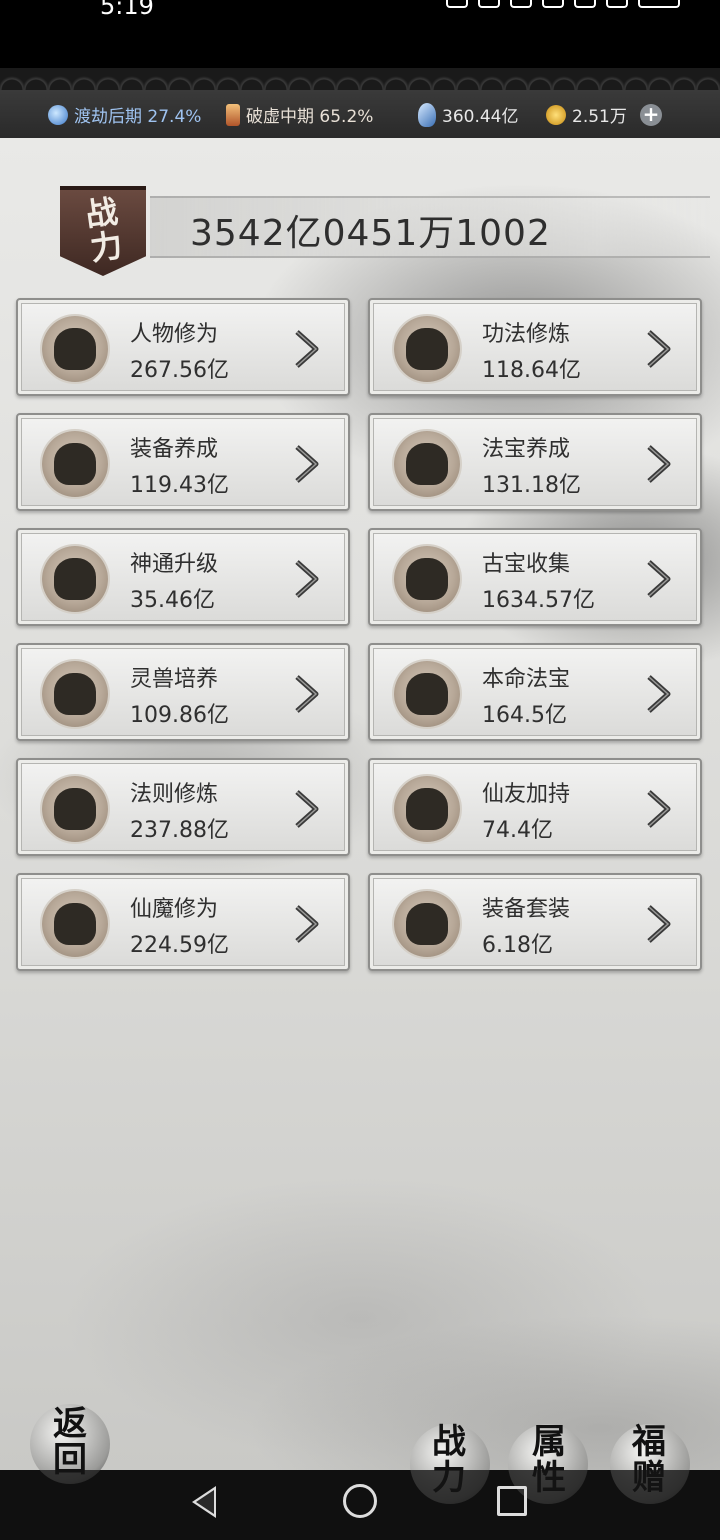  I want to click on decorative-top-band, so click(360, 79).